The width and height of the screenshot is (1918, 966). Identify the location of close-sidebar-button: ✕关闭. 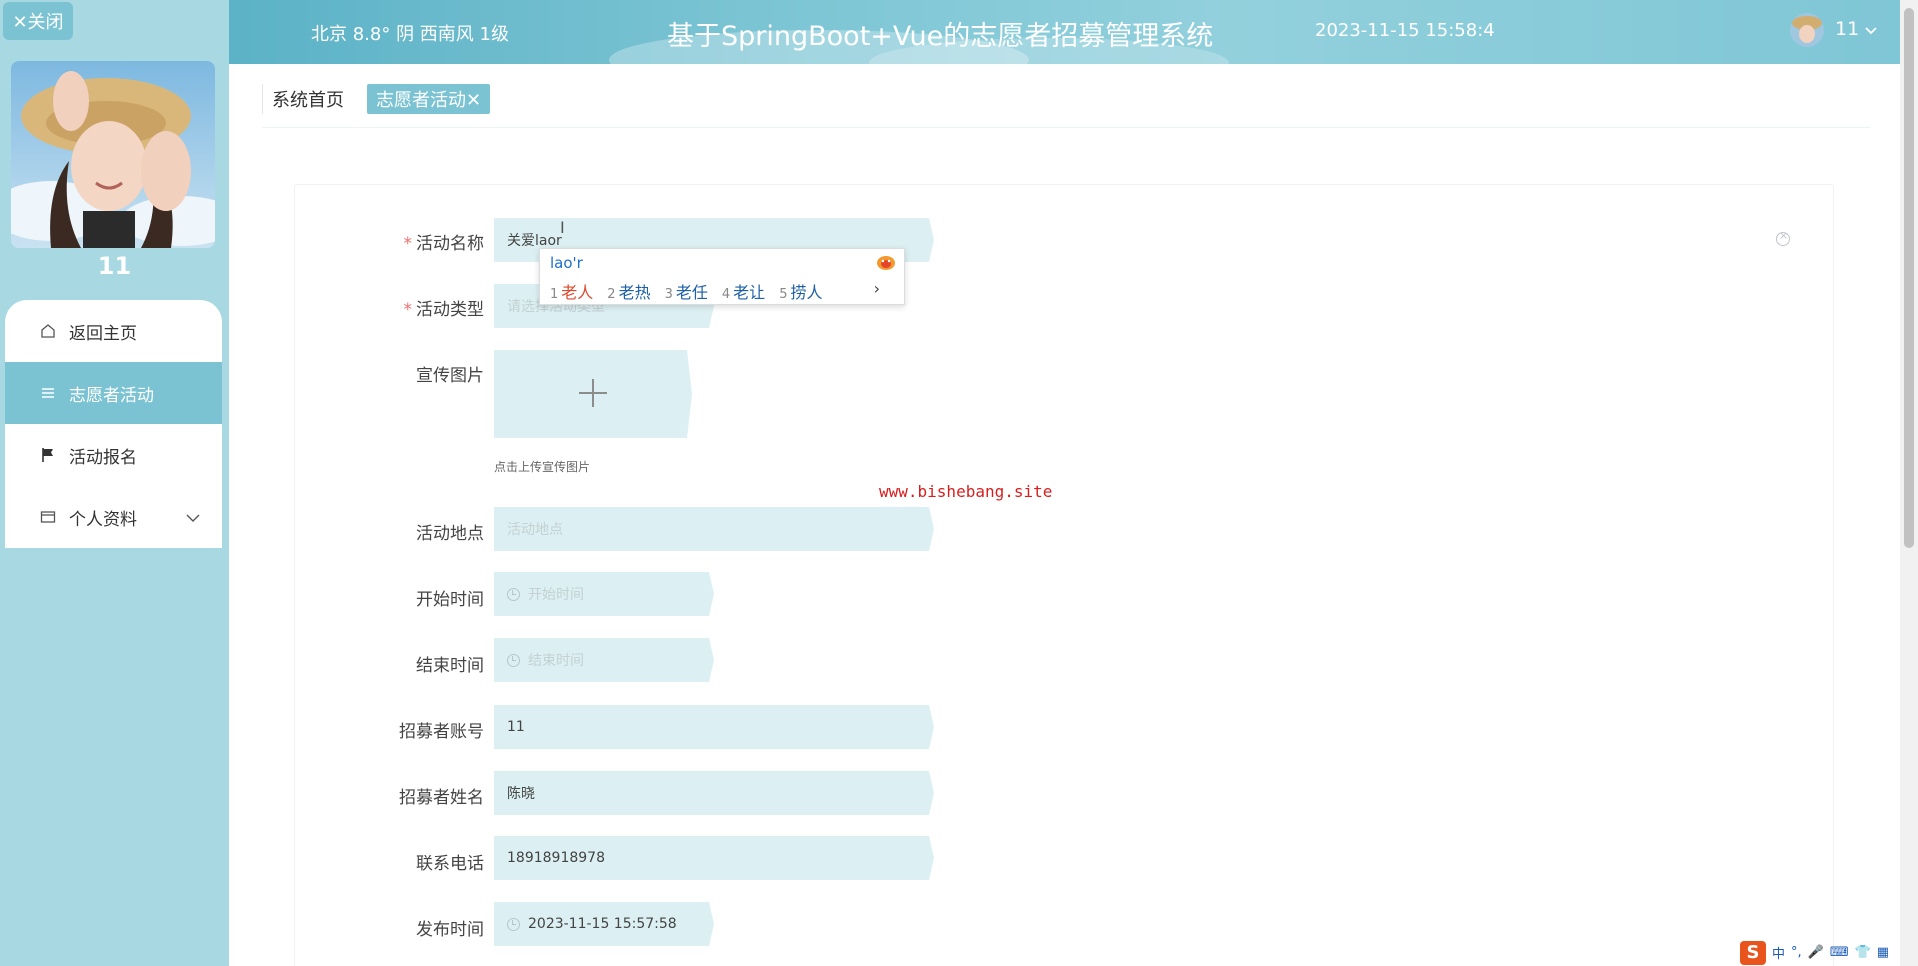
(38, 21).